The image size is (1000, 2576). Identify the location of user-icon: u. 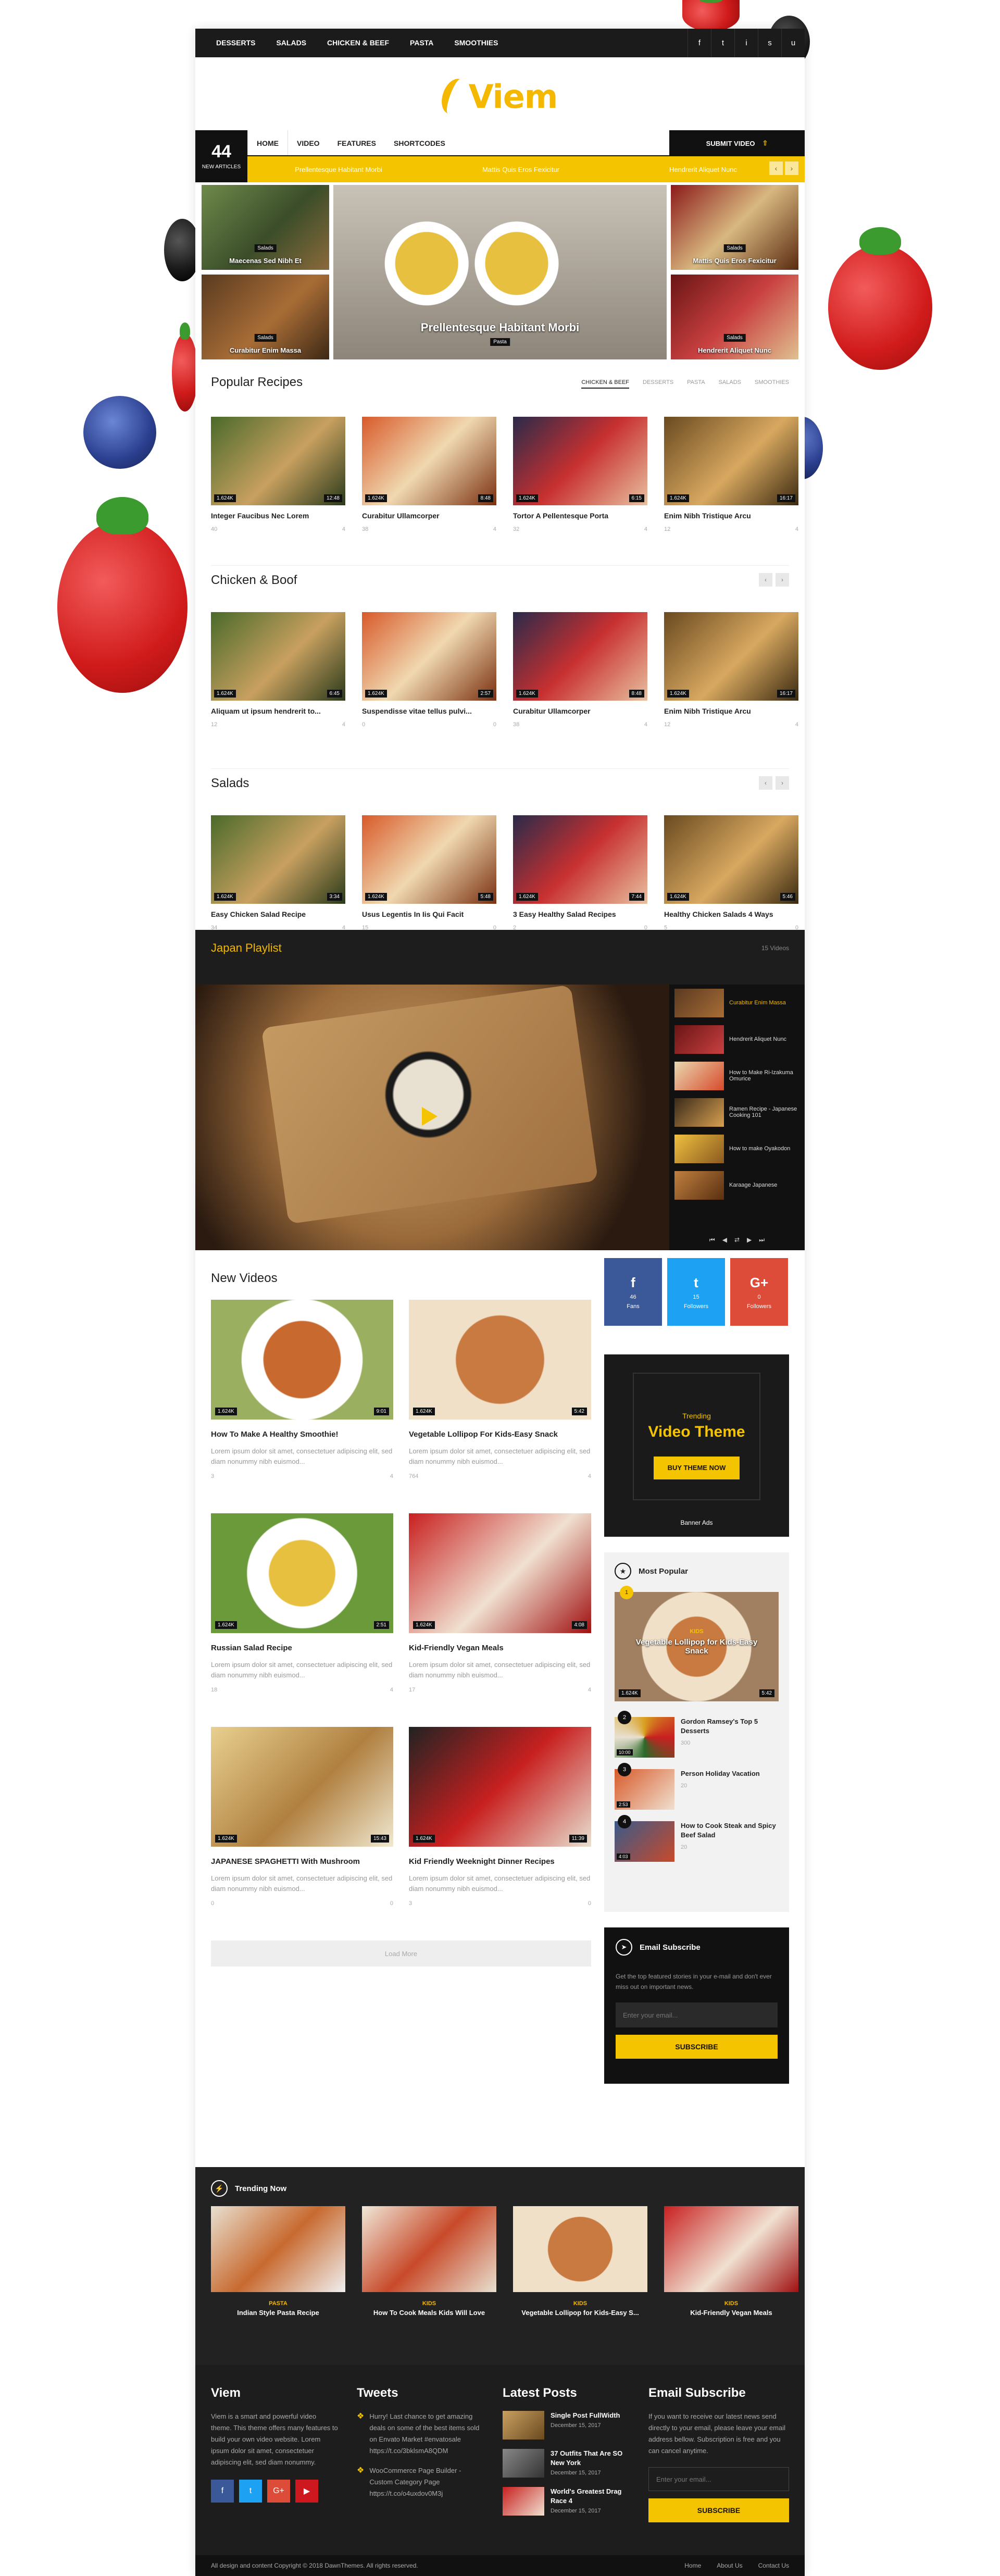
(793, 43).